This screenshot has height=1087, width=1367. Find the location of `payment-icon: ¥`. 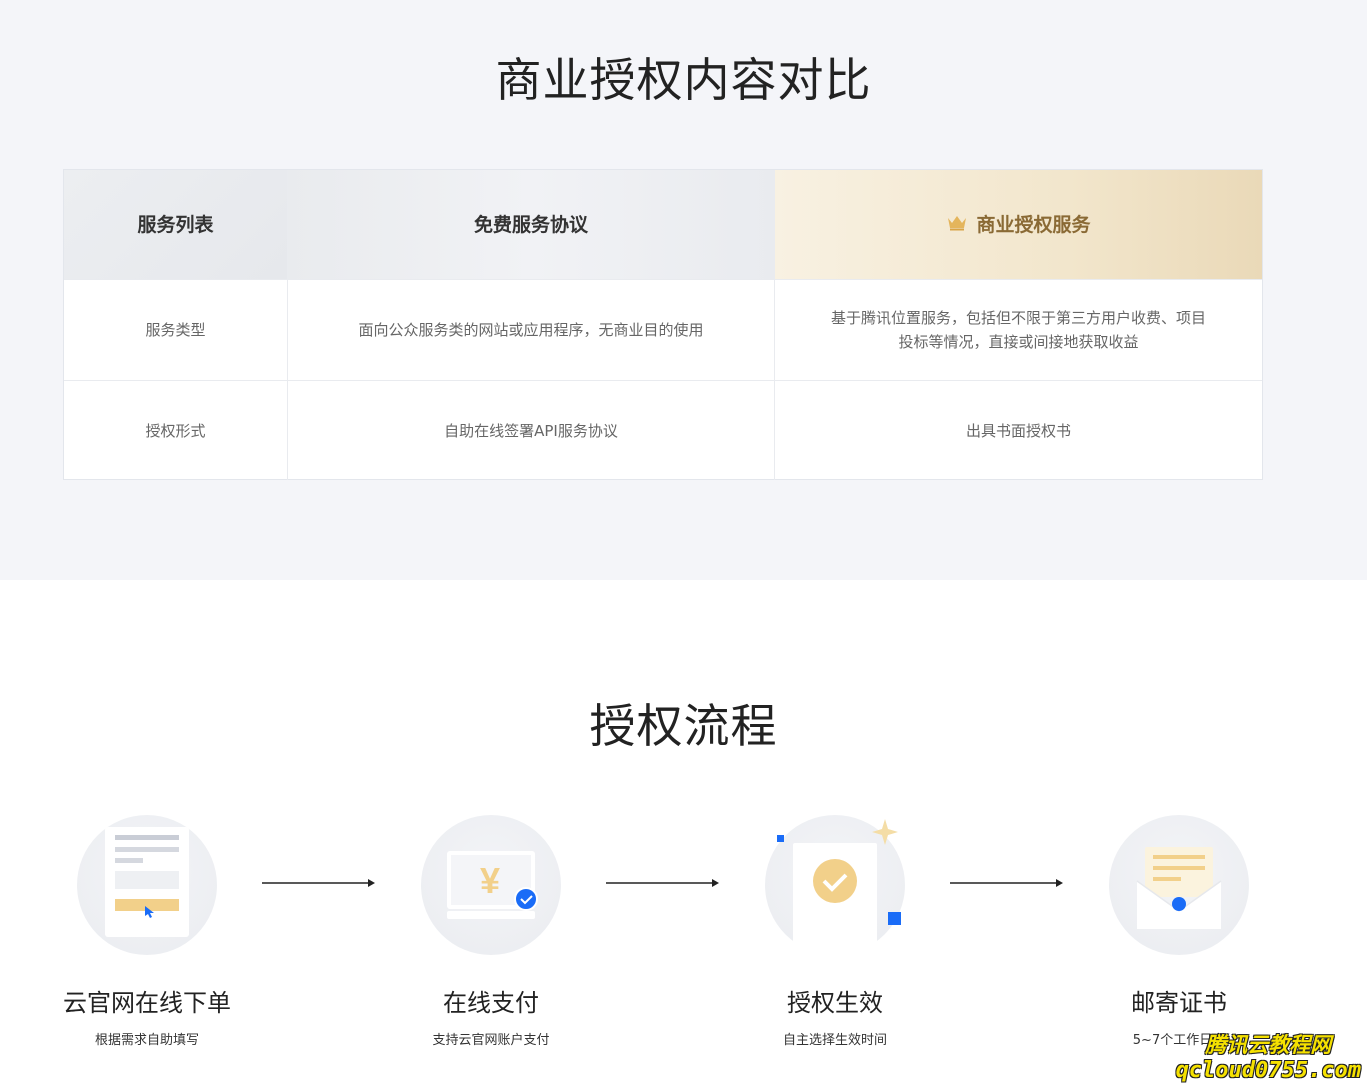

payment-icon: ¥ is located at coordinates (492, 885).